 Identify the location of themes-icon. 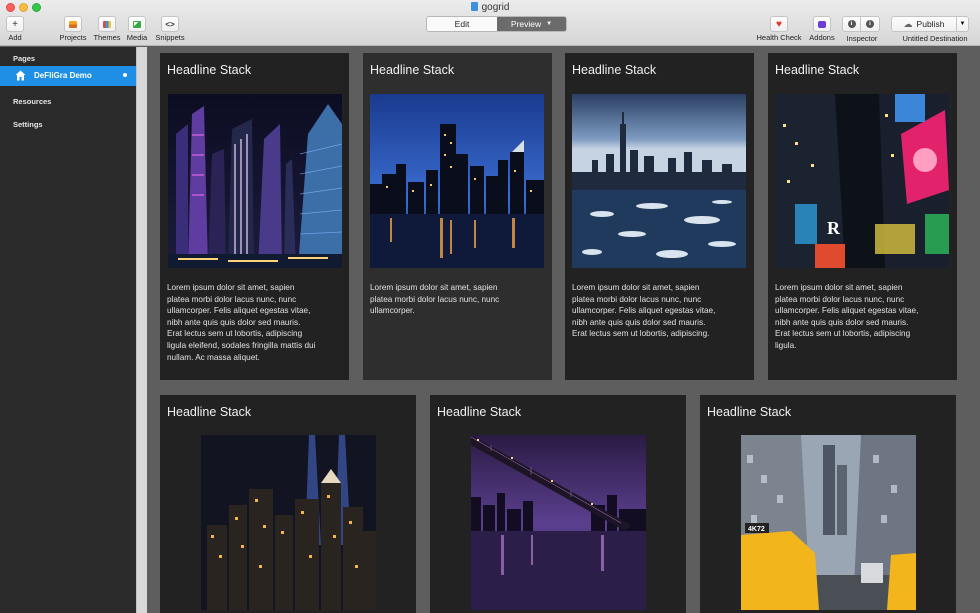
(107, 24).